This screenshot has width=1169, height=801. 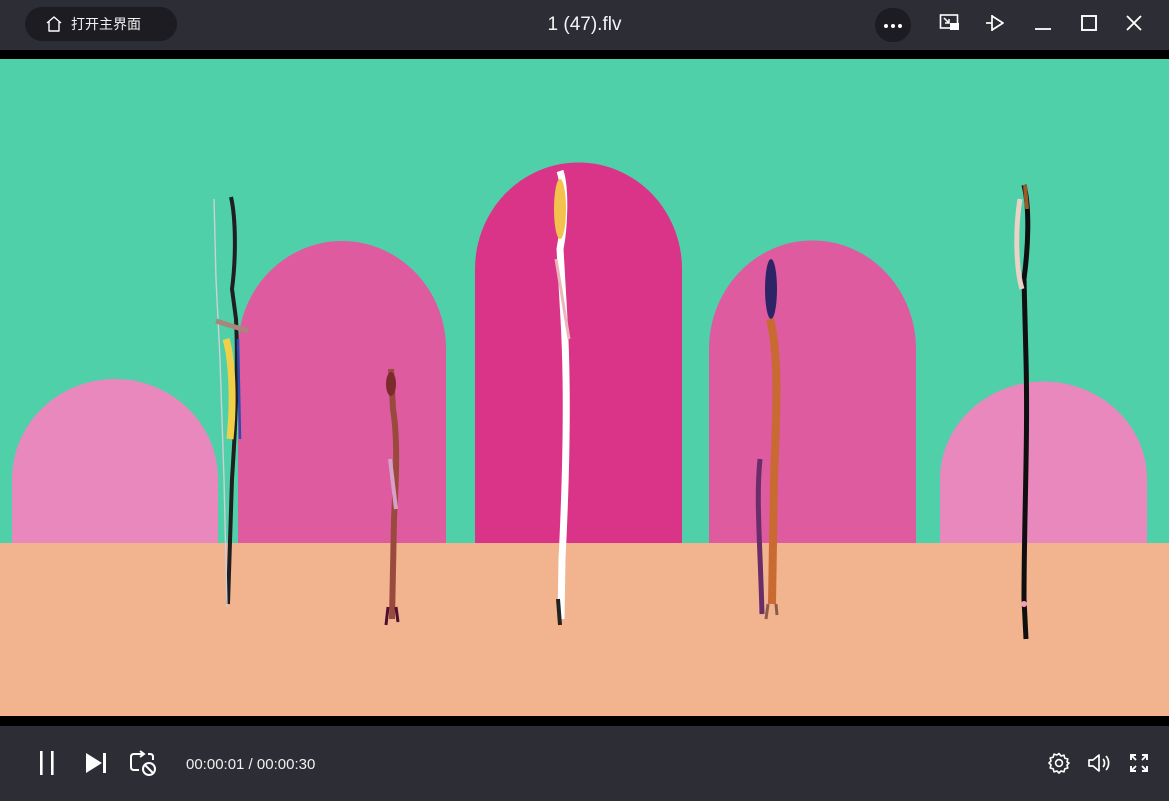 What do you see at coordinates (584, 25) in the screenshot?
I see `title-bar: 打开主界面 1 (47).flv` at bounding box center [584, 25].